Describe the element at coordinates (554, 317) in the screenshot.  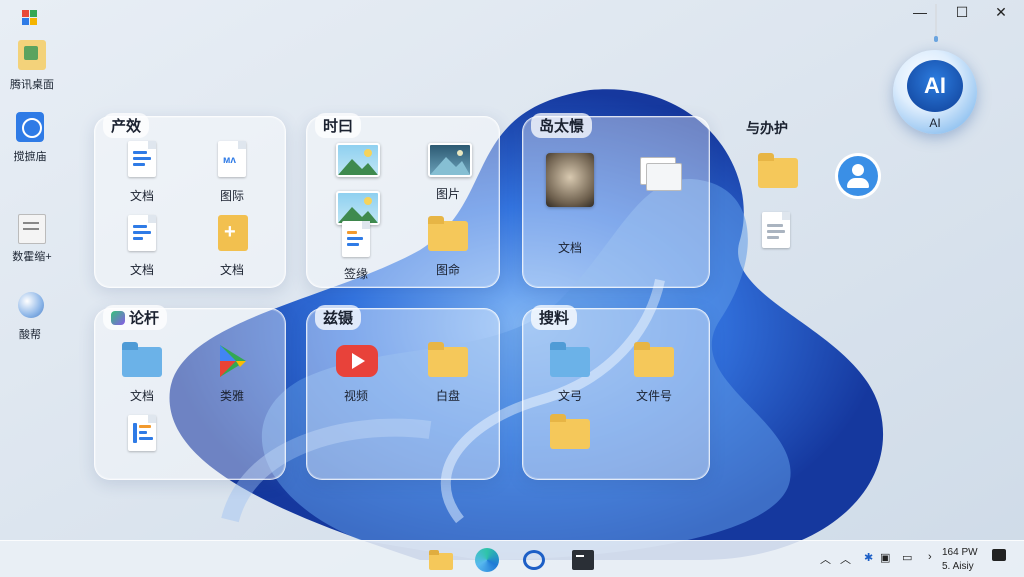
I see `group-title: 搜料` at that location.